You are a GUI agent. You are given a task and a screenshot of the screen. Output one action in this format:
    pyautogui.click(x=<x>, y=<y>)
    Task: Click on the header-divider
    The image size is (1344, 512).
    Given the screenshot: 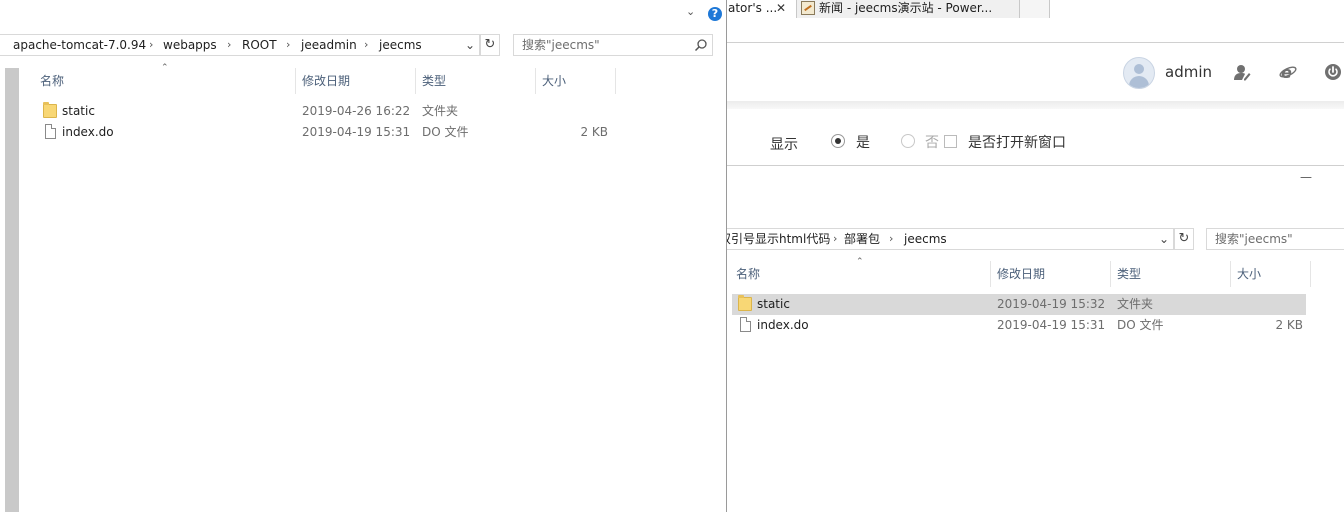 What is the action you would take?
    pyautogui.click(x=1035, y=105)
    